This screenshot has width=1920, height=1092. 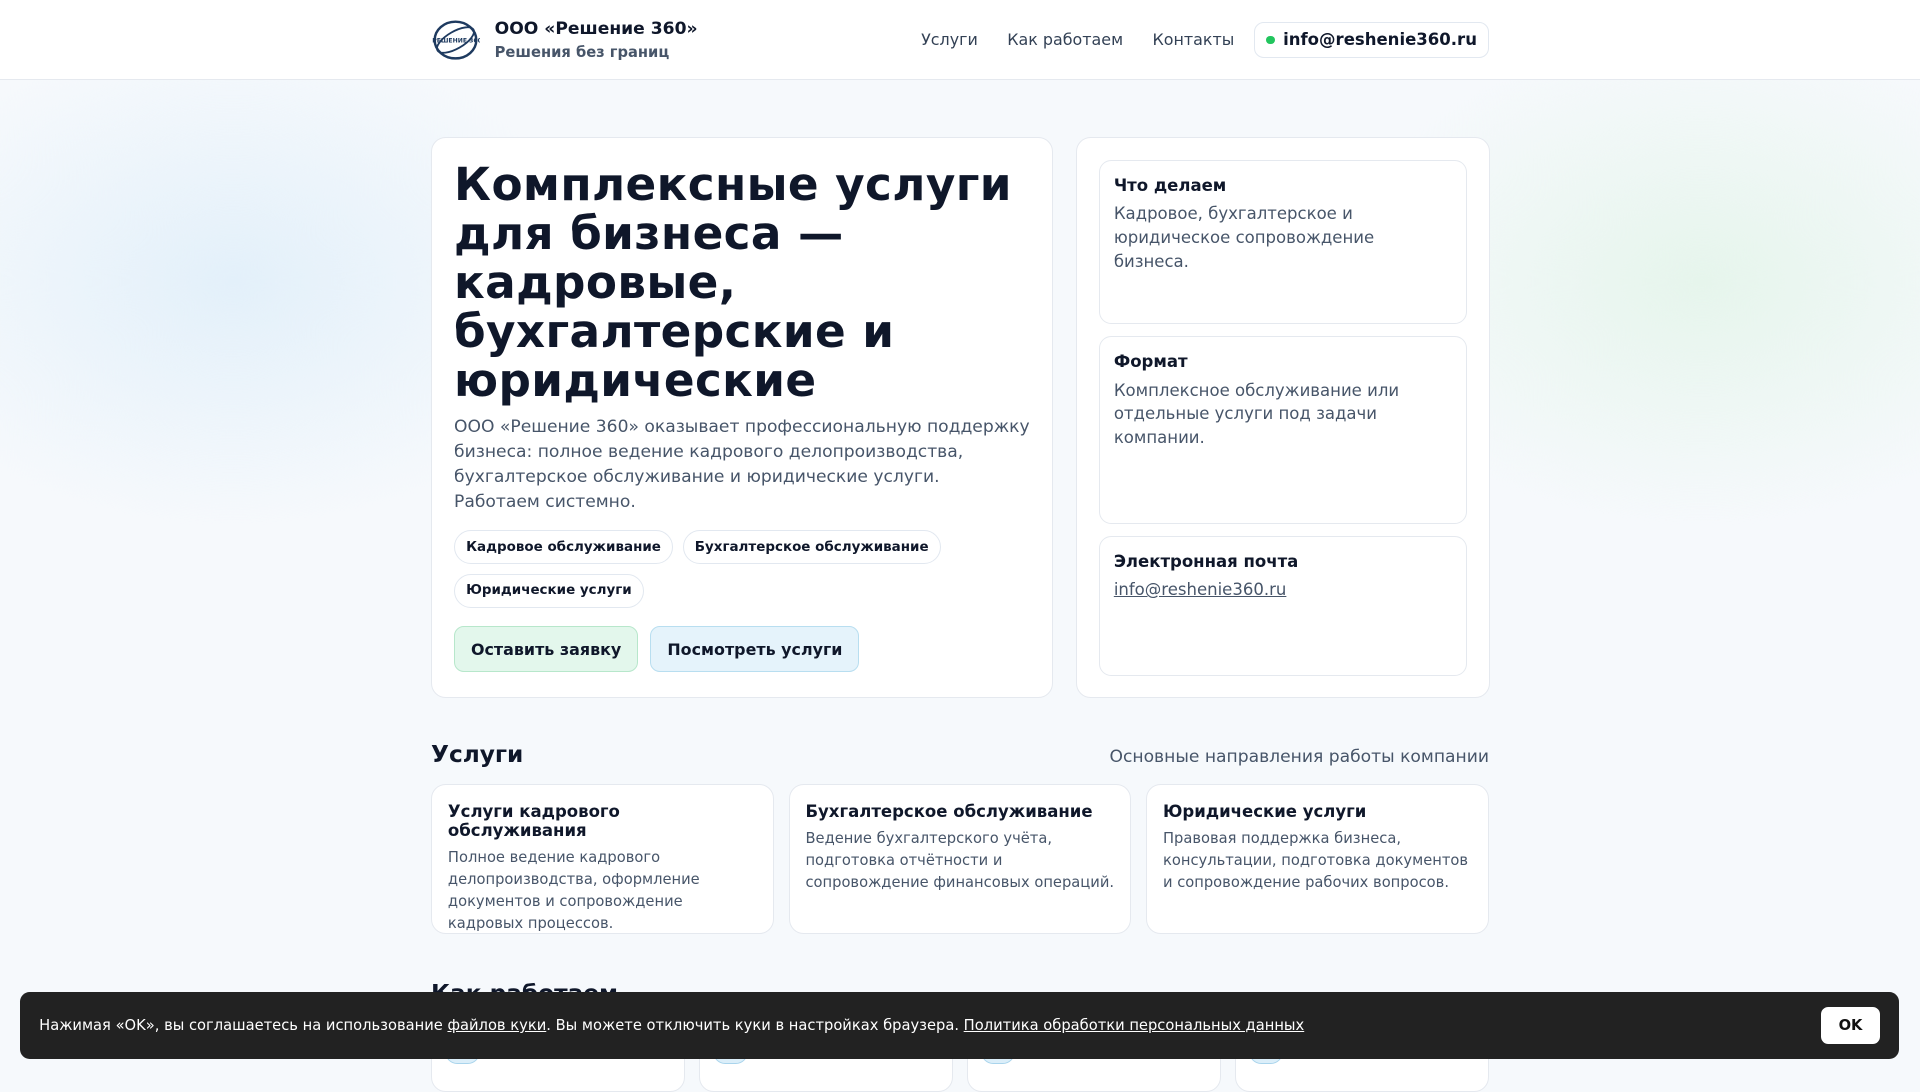 What do you see at coordinates (1065, 39) in the screenshot?
I see `nav-how-we-work: Как работаем` at bounding box center [1065, 39].